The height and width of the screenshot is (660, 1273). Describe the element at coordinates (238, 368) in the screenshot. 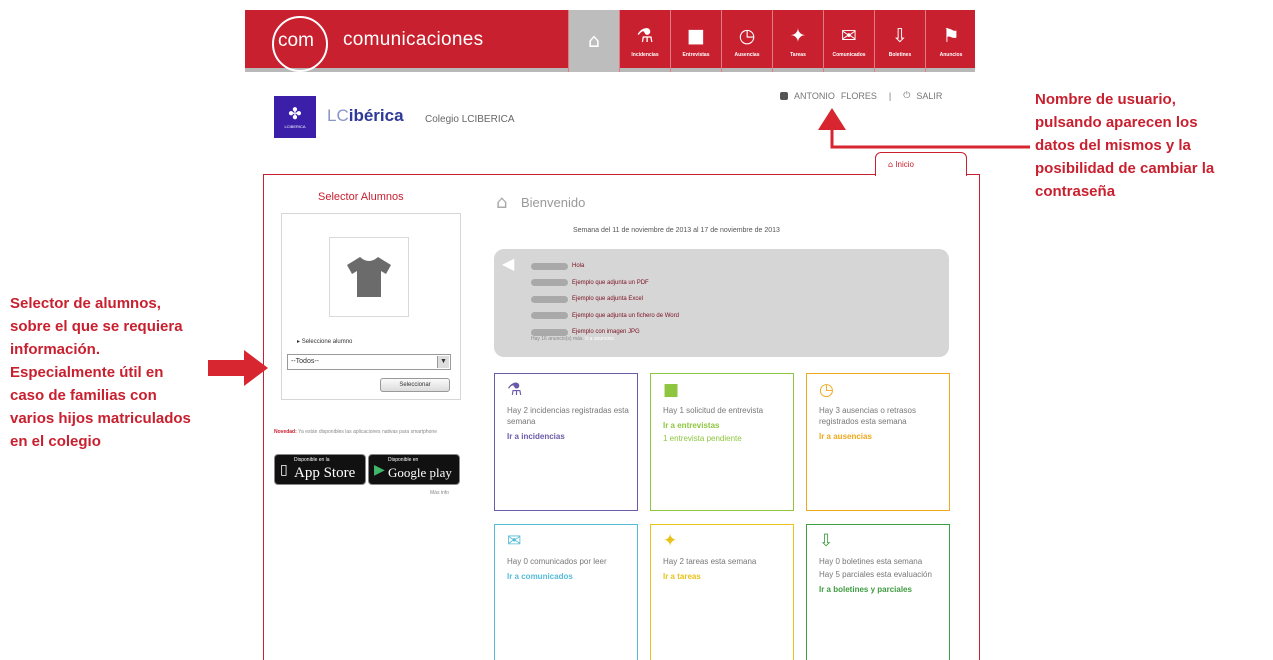

I see `selector-arrow` at that location.